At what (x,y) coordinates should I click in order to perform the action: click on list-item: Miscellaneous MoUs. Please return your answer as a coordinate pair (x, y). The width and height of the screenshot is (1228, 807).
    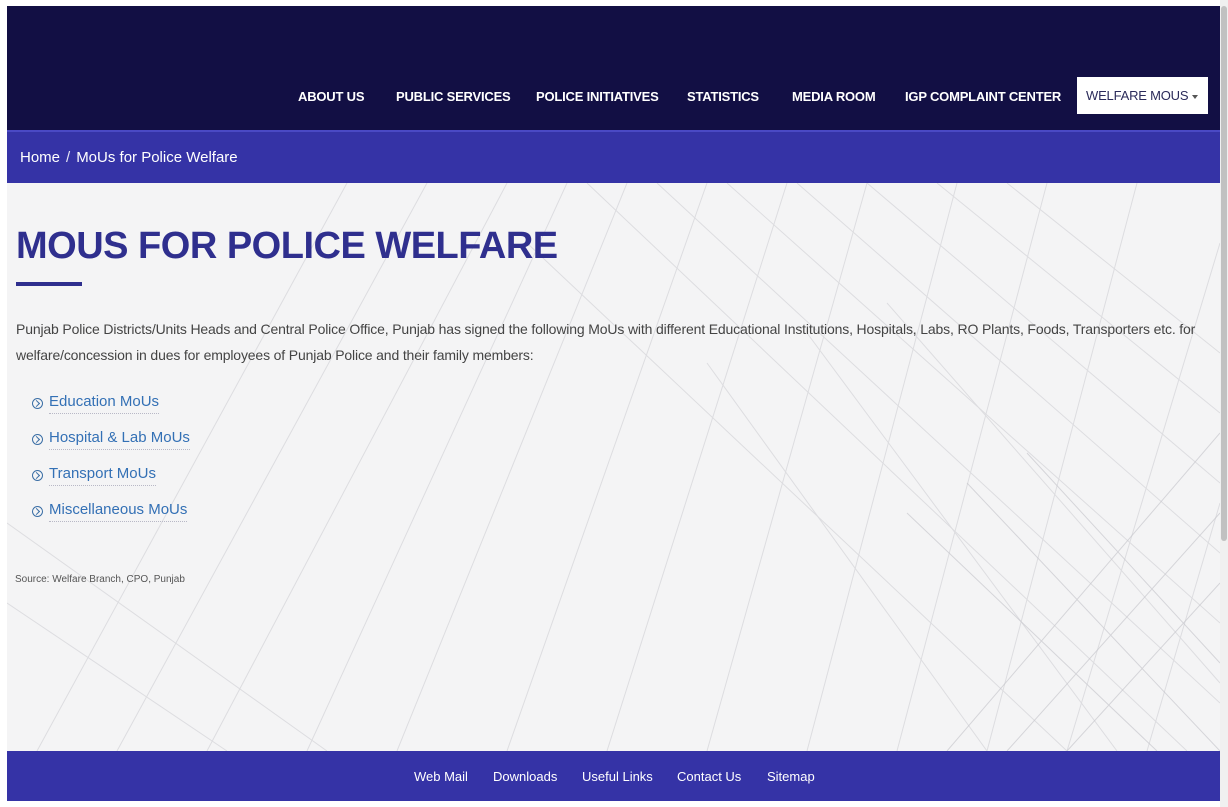
    Looking at the image, I should click on (111, 511).